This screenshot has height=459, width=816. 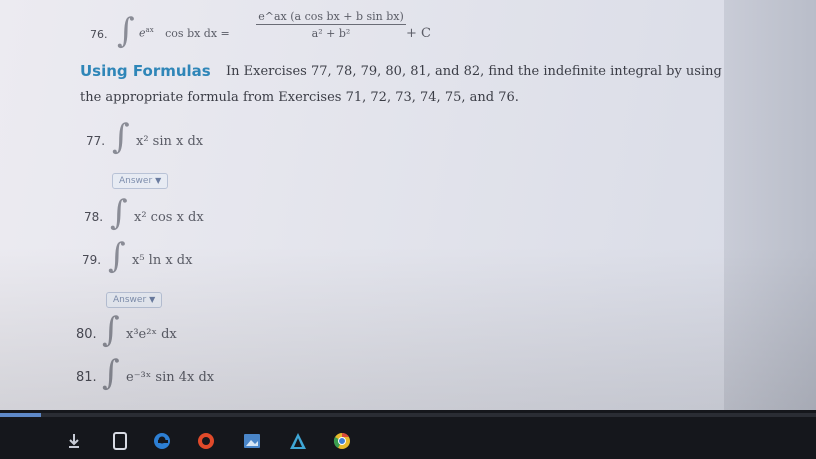 What do you see at coordinates (169, 217) in the screenshot?
I see `exercise-78-expression: x² cos x dx` at bounding box center [169, 217].